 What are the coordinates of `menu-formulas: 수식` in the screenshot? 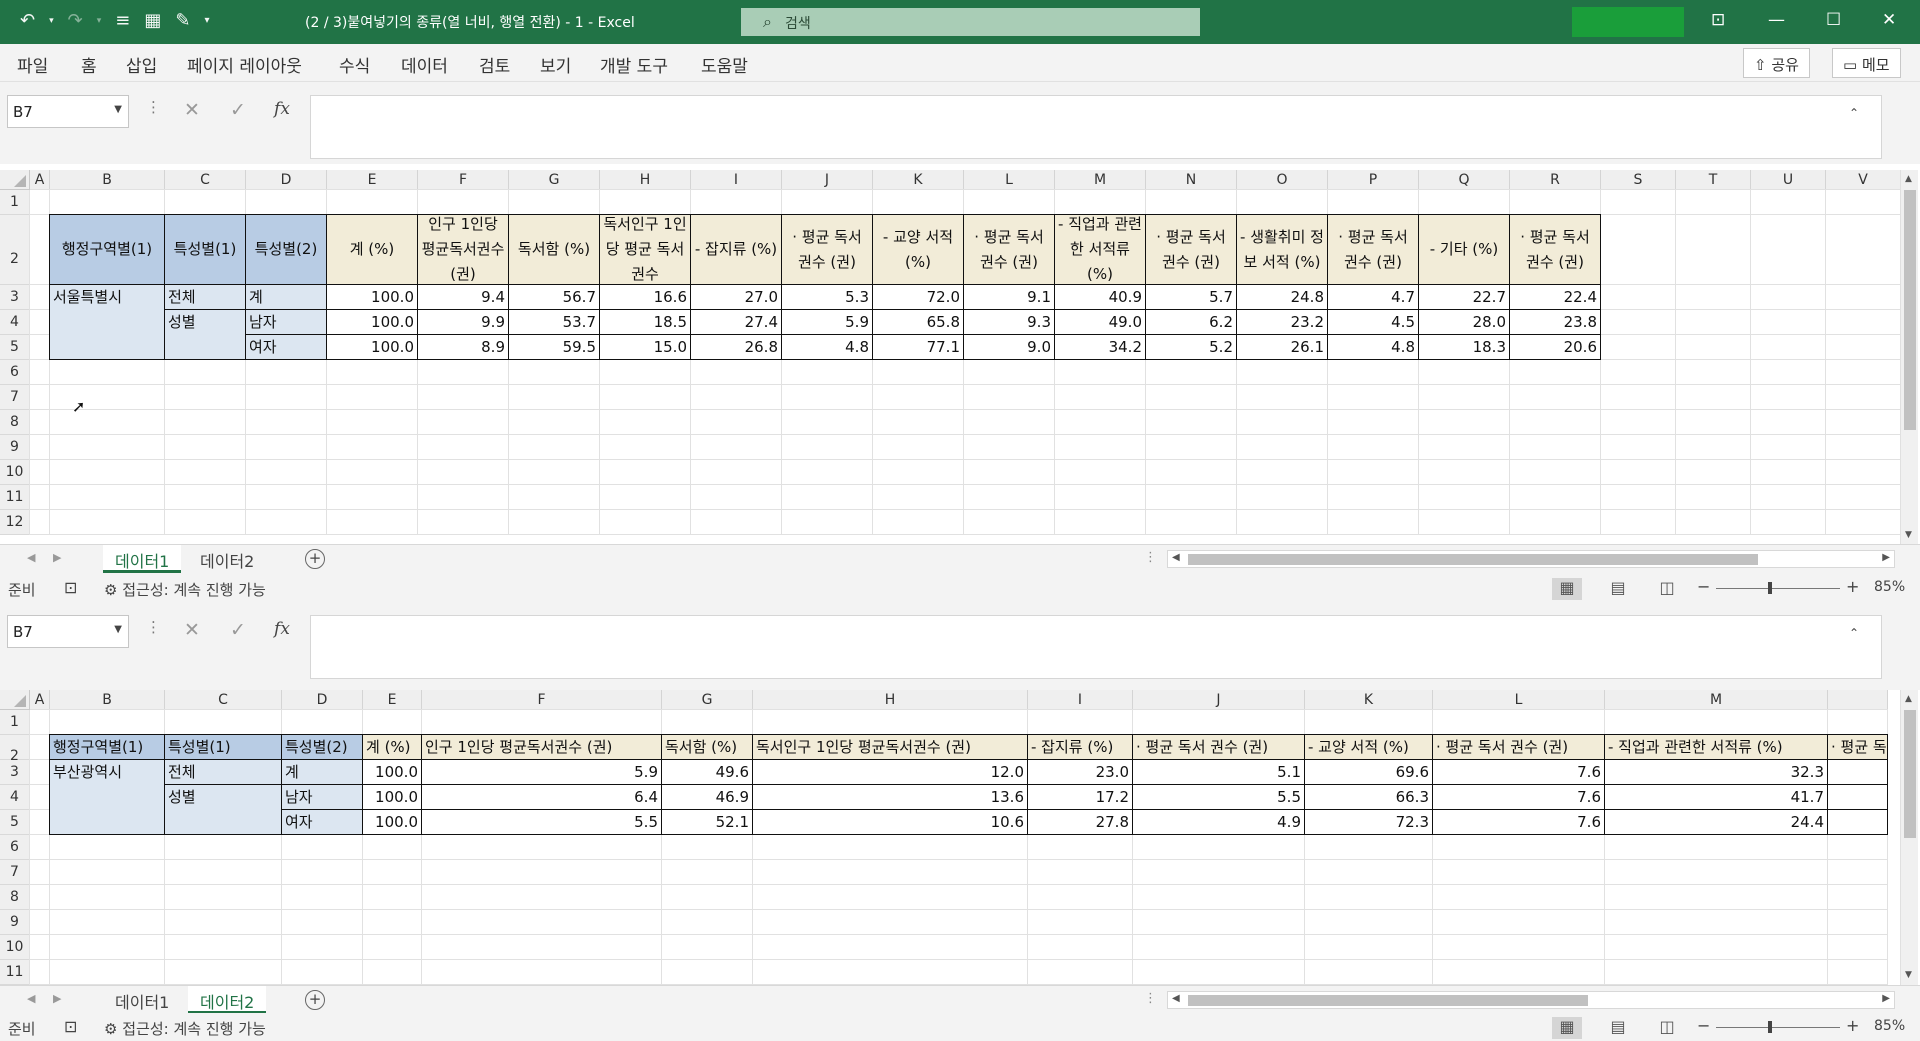 It's located at (354, 64).